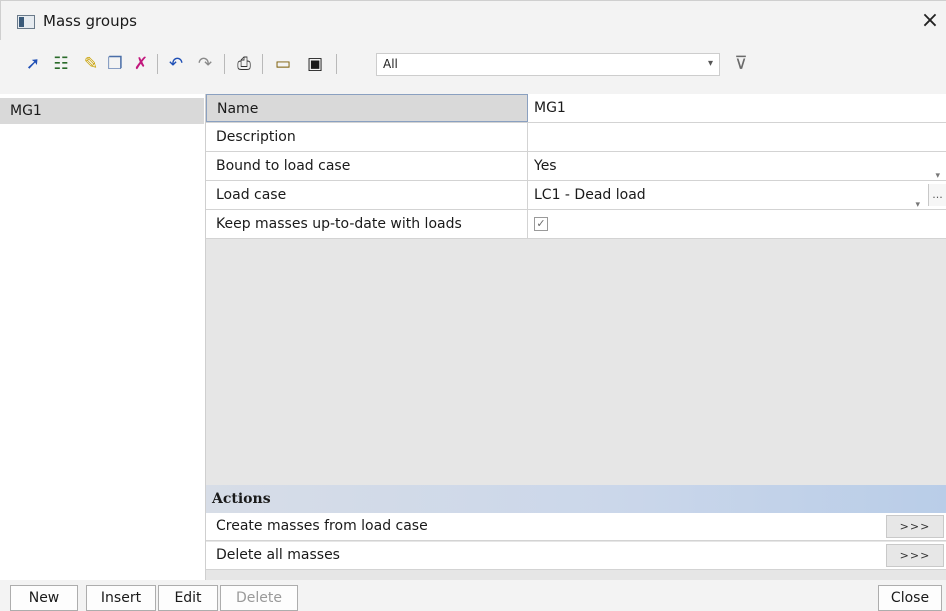 Image resolution: width=946 pixels, height=611 pixels. What do you see at coordinates (121, 598) in the screenshot?
I see `insert-button: Insert` at bounding box center [121, 598].